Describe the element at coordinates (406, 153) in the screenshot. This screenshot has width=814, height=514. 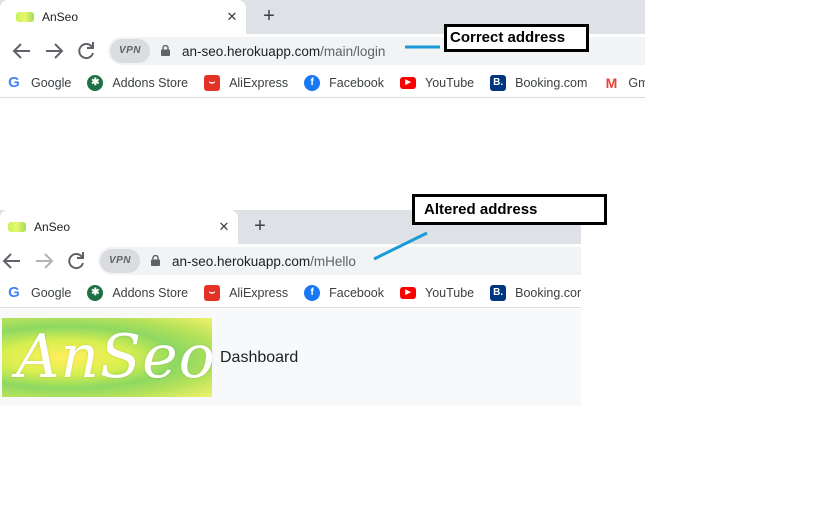
I see `annotation-lines` at that location.